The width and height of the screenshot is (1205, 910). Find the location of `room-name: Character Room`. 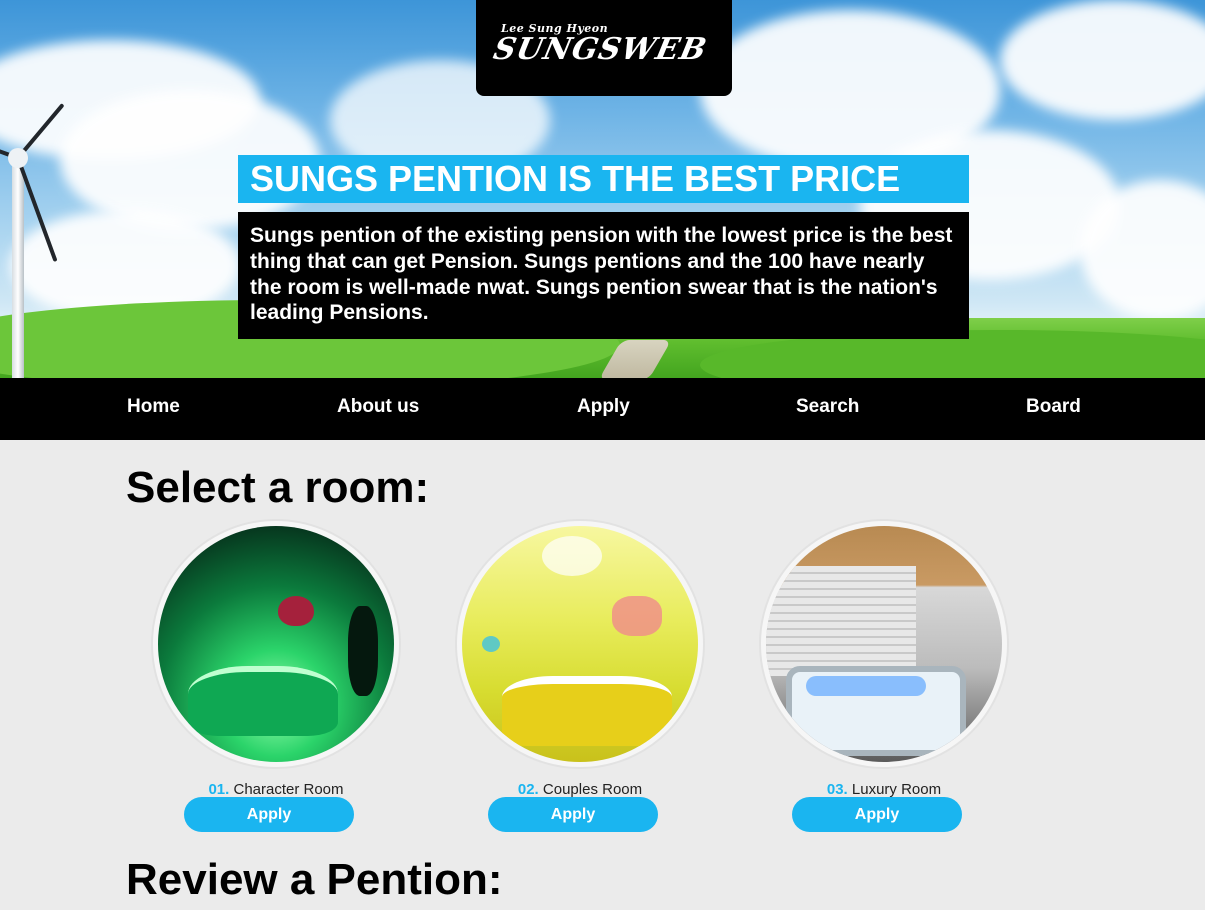

room-name: Character Room is located at coordinates (288, 789).